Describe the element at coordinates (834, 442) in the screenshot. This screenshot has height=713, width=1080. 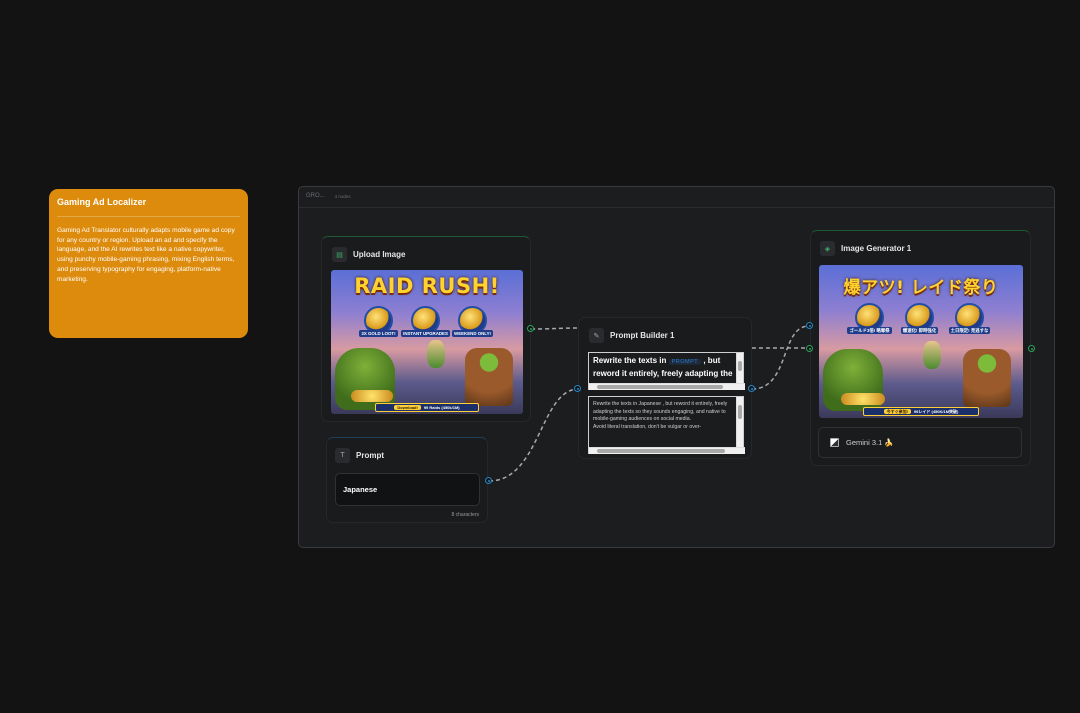
I see `model-logo-icon` at that location.